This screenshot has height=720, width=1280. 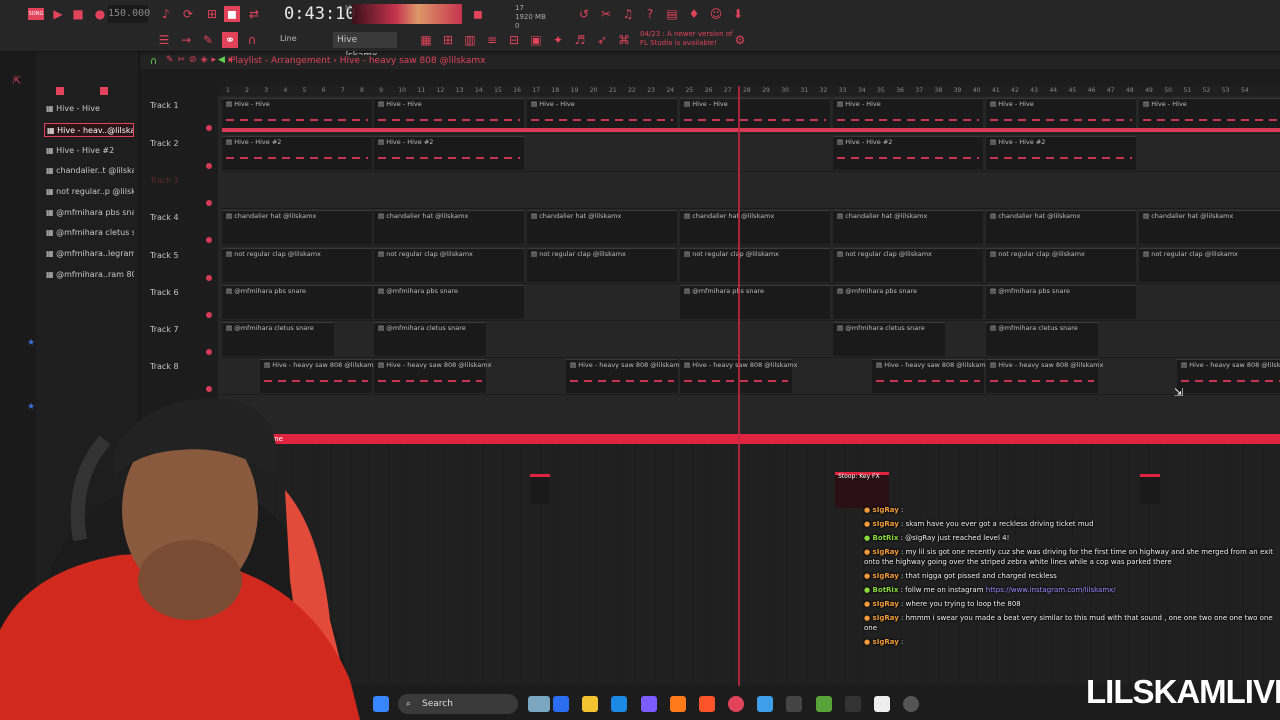 I want to click on pattern-picker-icon, so click(x=60, y=91).